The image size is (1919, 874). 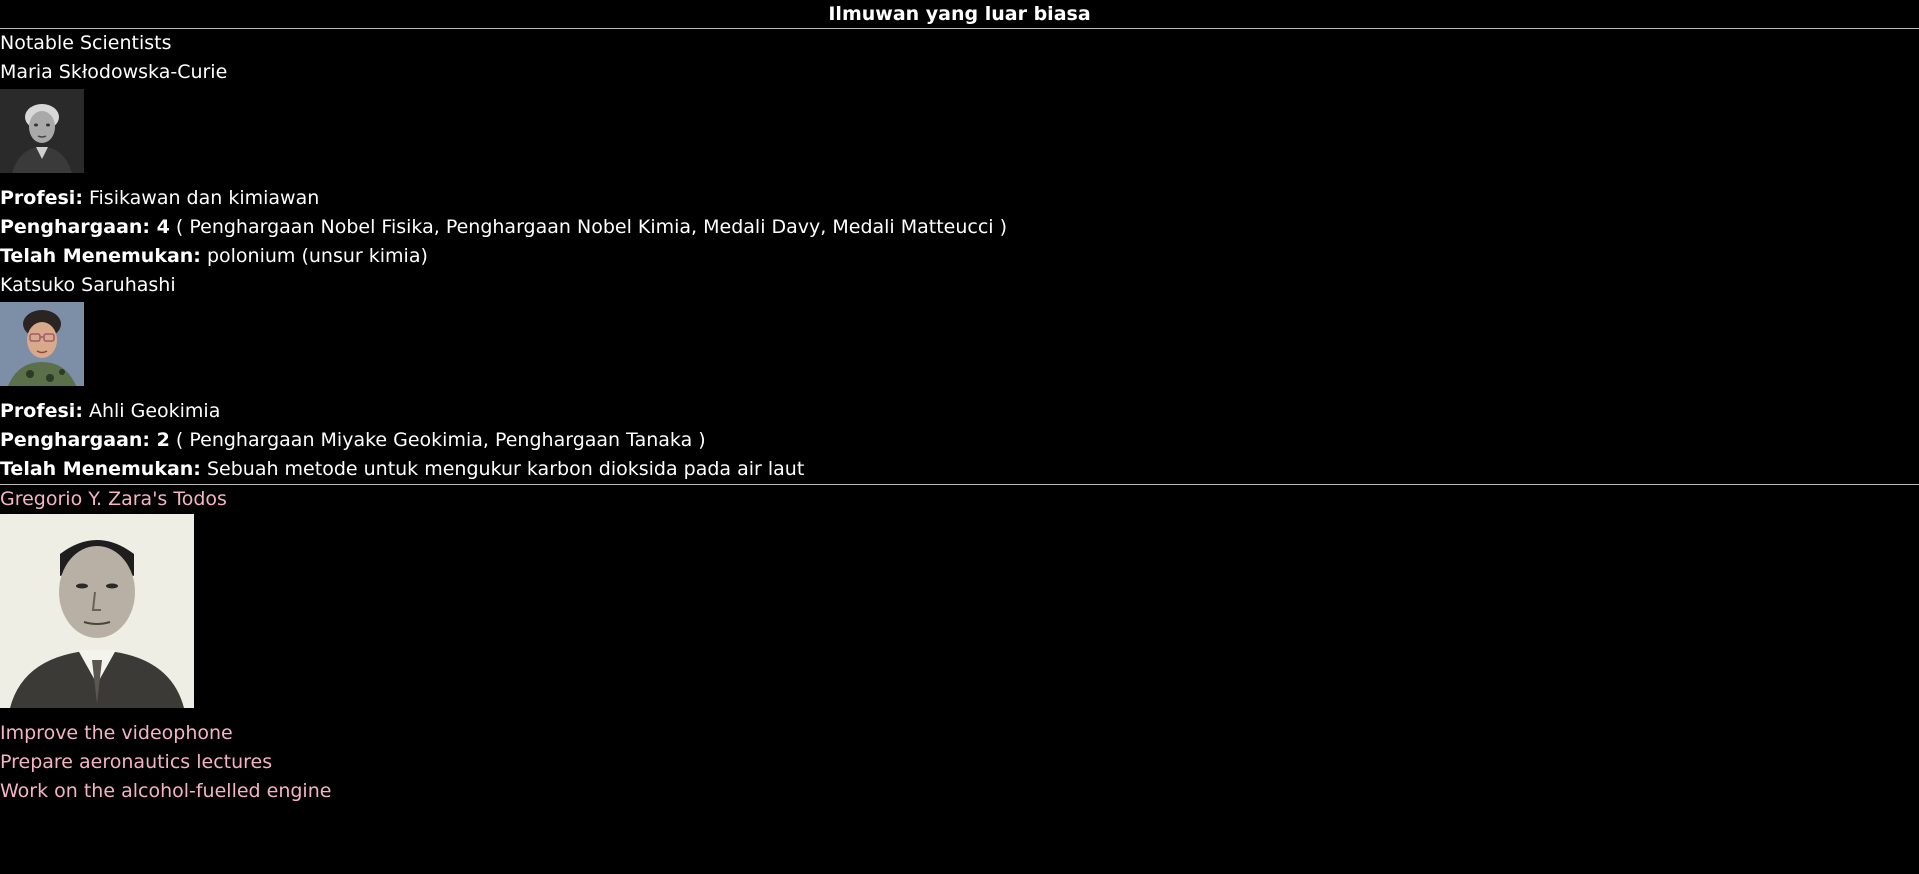 I want to click on awards-label: Penghargaan: 2, so click(x=85, y=440).